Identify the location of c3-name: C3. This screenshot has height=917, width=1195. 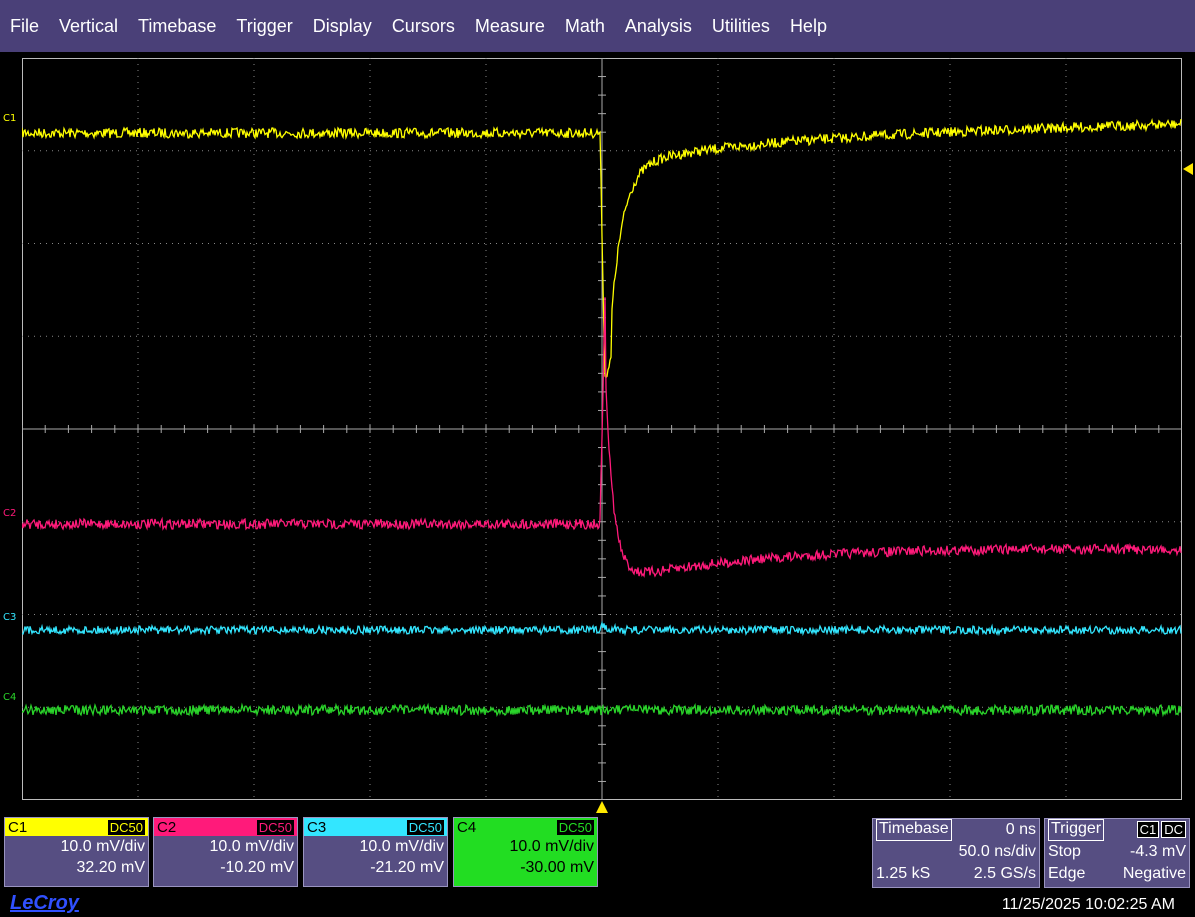
(317, 827).